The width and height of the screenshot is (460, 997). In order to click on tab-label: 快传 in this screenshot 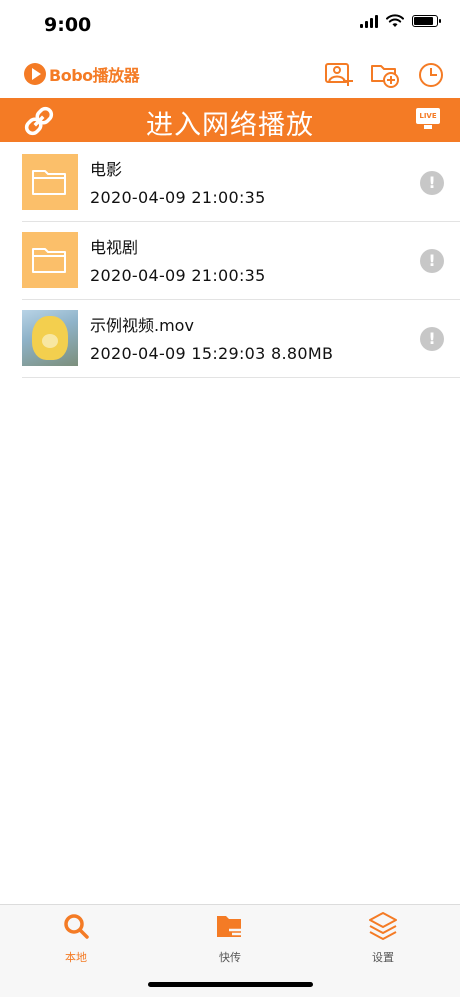, I will do `click(230, 957)`.